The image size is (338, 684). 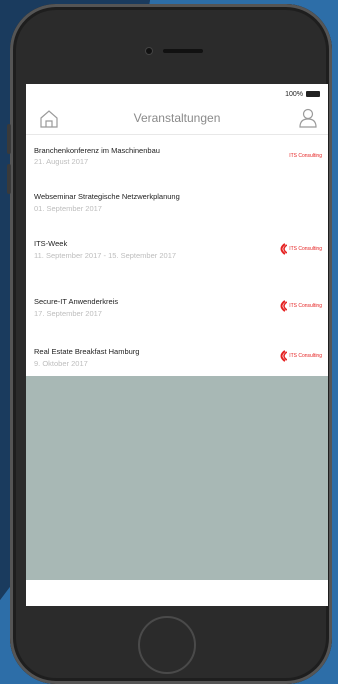 What do you see at coordinates (9, 179) in the screenshot?
I see `volume-down-button` at bounding box center [9, 179].